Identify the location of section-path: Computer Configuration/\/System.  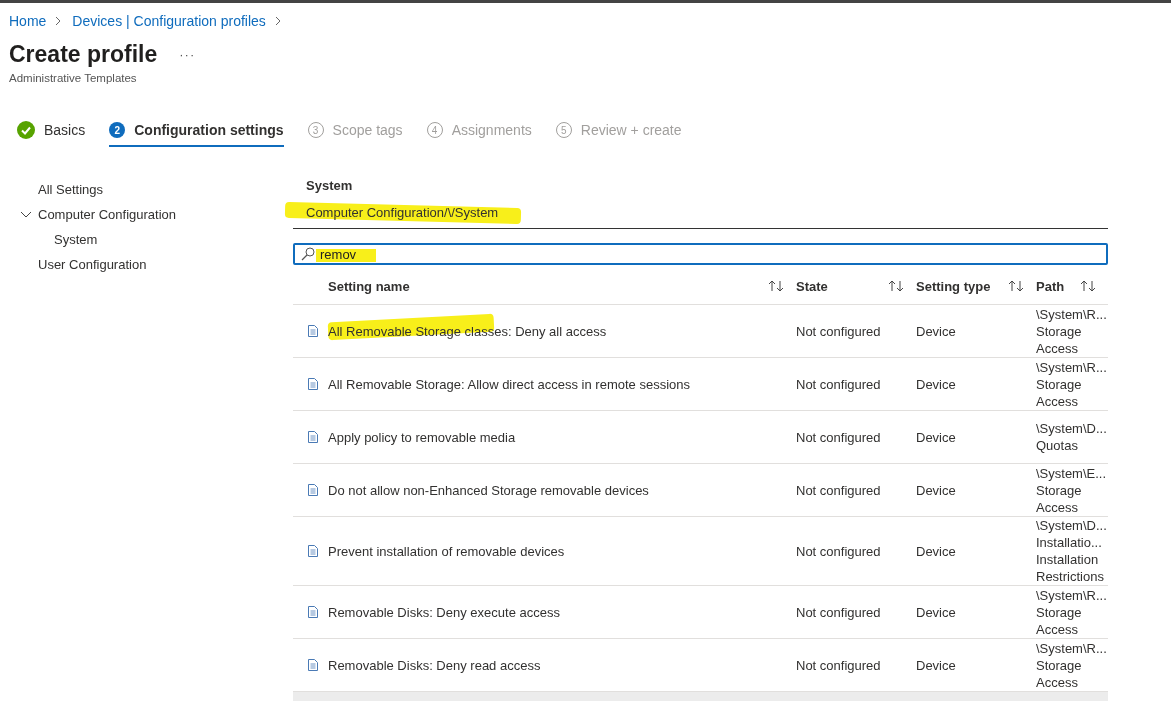
(402, 212).